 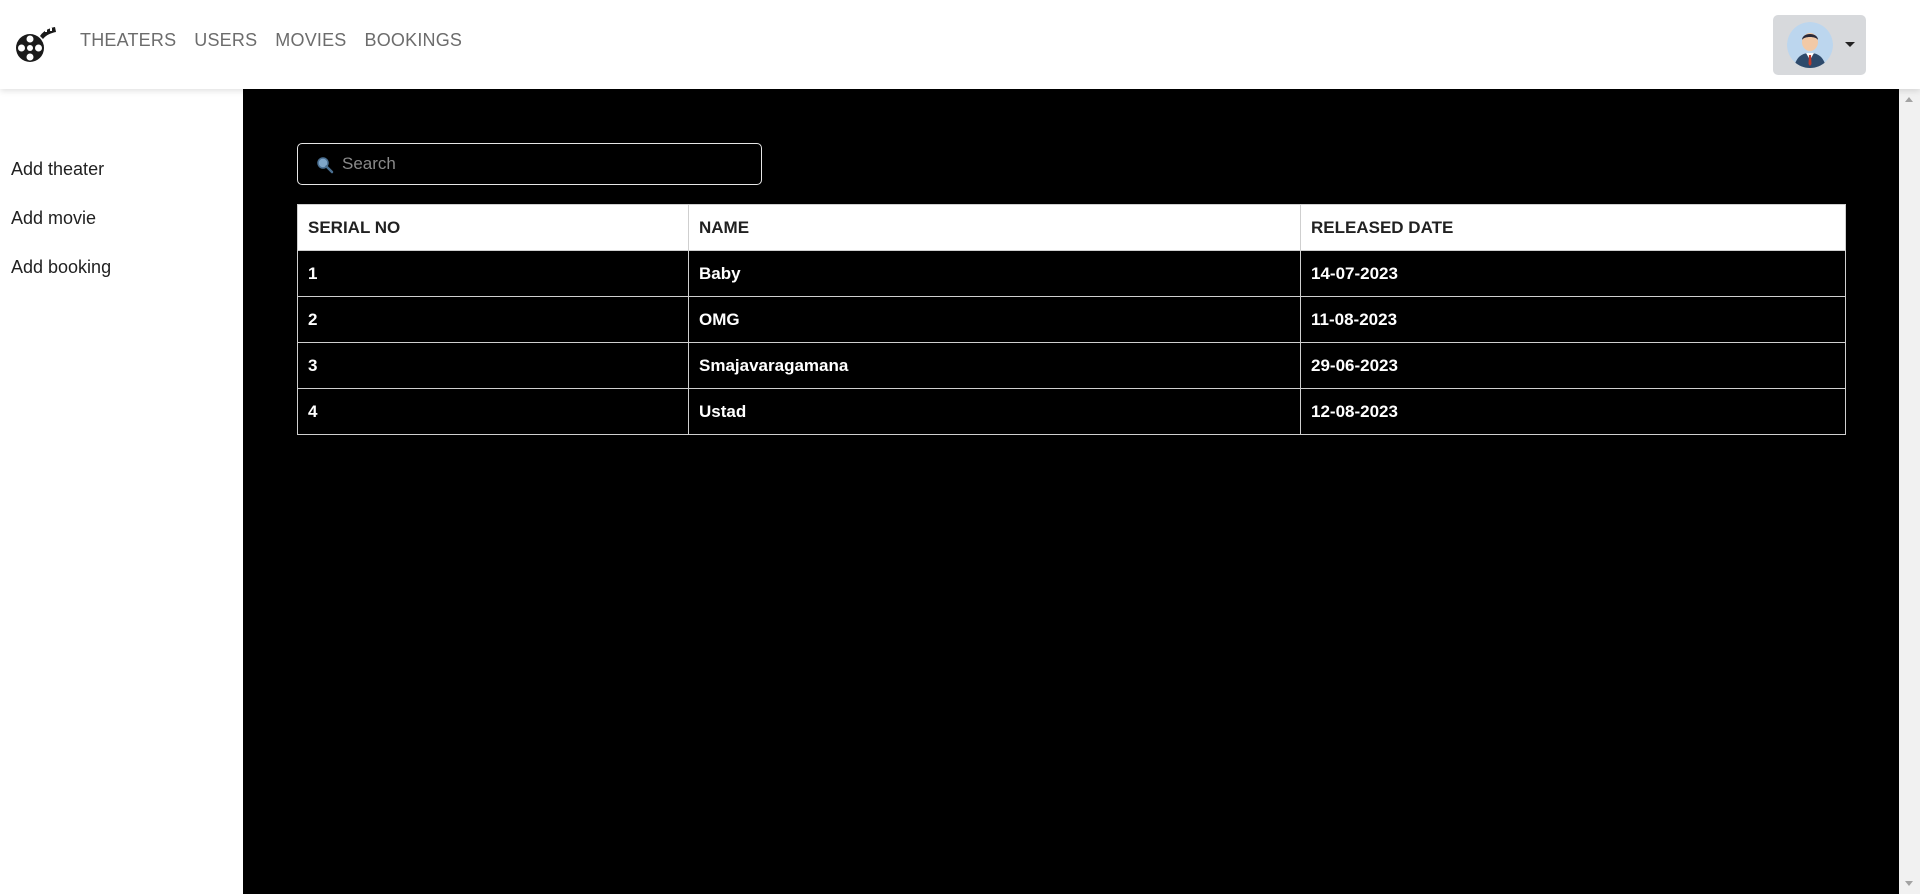 I want to click on search-input, so click(x=542, y=164).